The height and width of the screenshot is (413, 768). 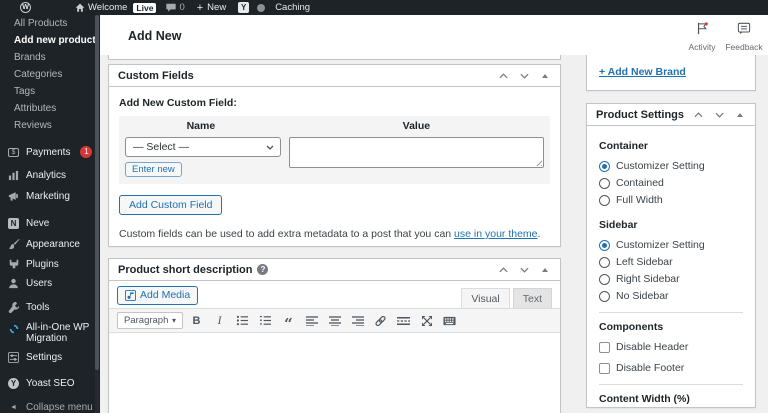 I want to click on neve-theme-icon: N, so click(x=13, y=223).